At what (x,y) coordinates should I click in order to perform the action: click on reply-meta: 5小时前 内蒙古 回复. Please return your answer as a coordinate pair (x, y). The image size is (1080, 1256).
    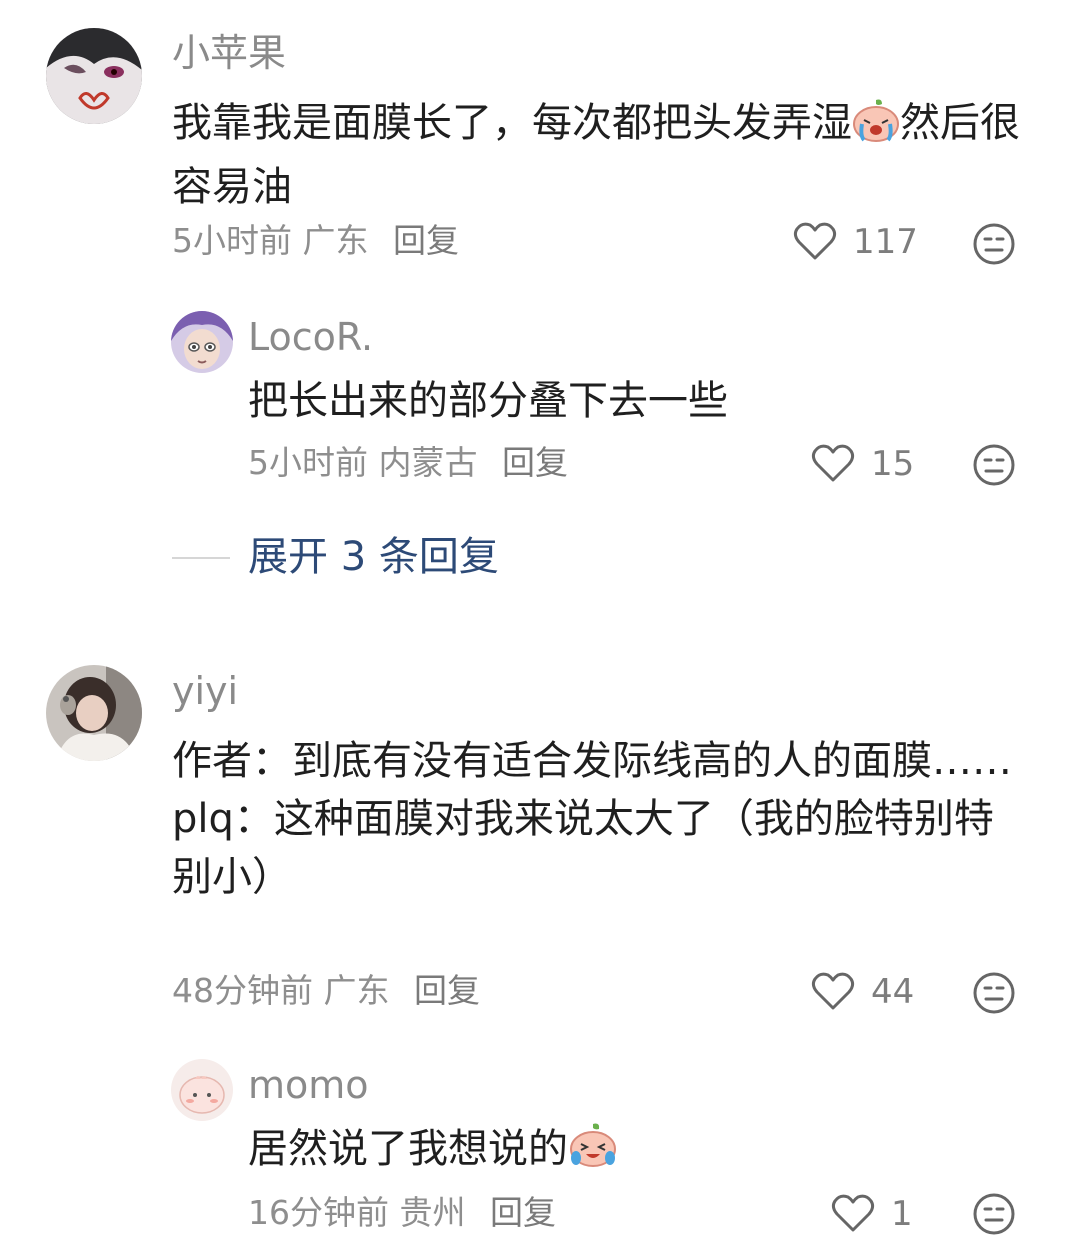
    Looking at the image, I should click on (408, 462).